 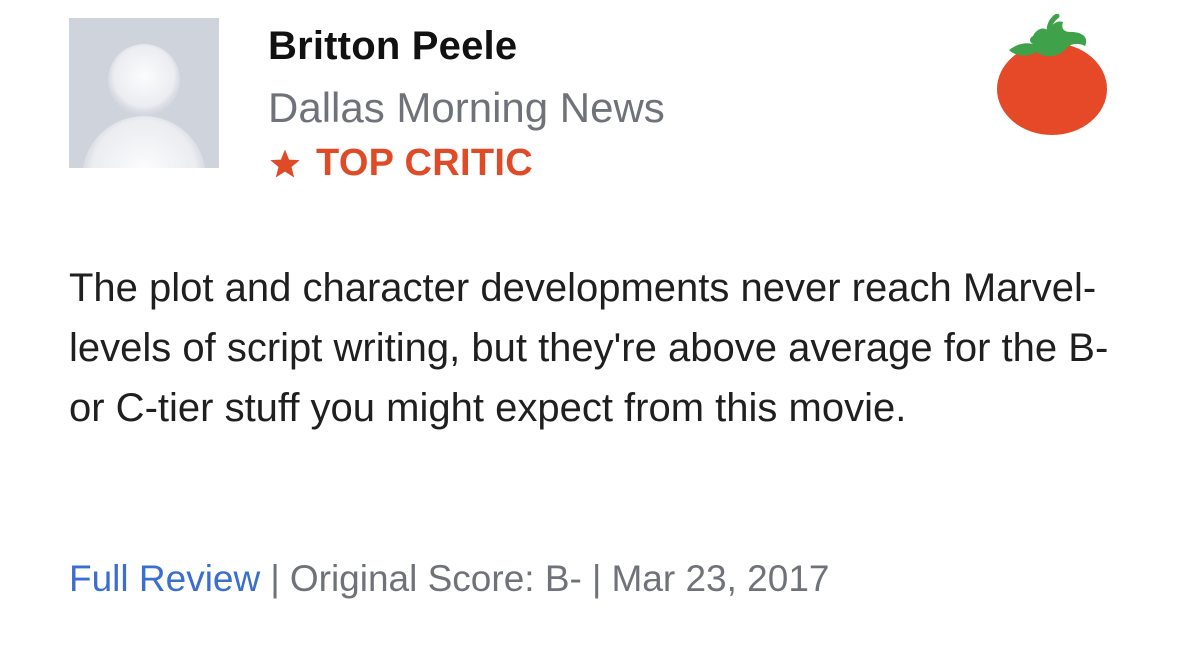 I want to click on fresh-tomato-icon, so click(x=1052, y=74).